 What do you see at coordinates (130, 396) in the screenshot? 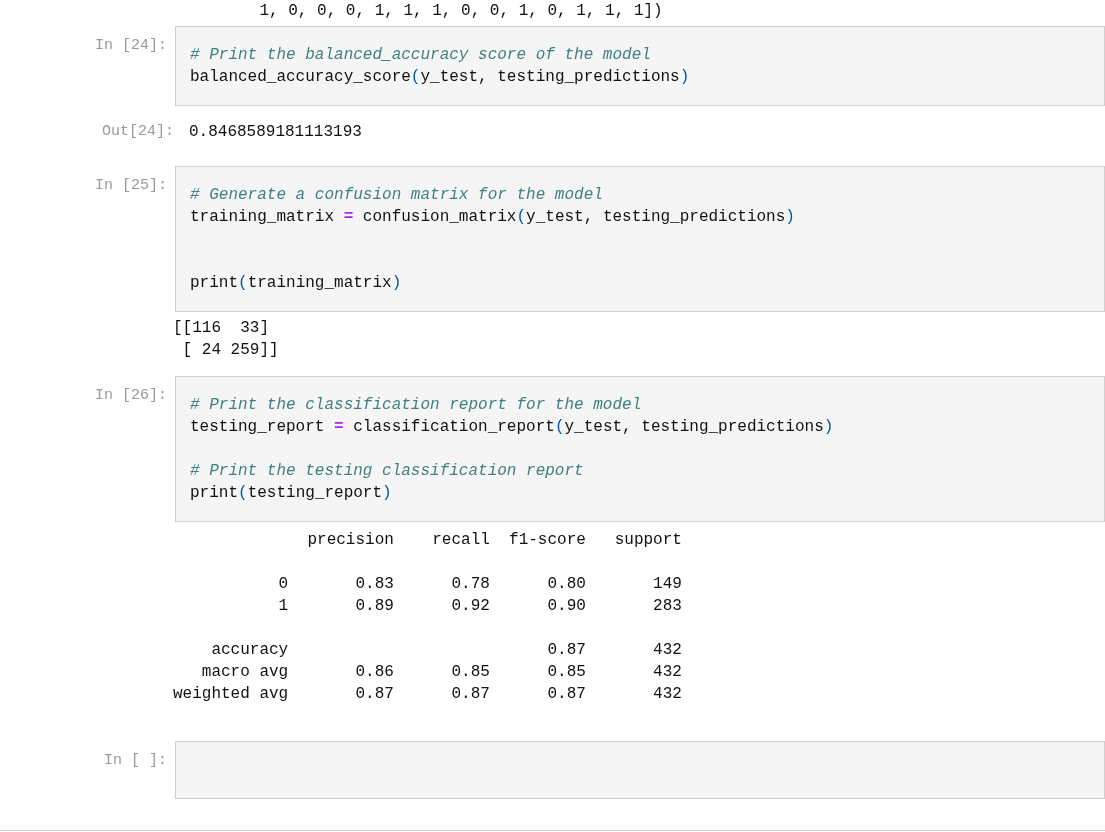
I see `input-prompt: In [26]:` at bounding box center [130, 396].